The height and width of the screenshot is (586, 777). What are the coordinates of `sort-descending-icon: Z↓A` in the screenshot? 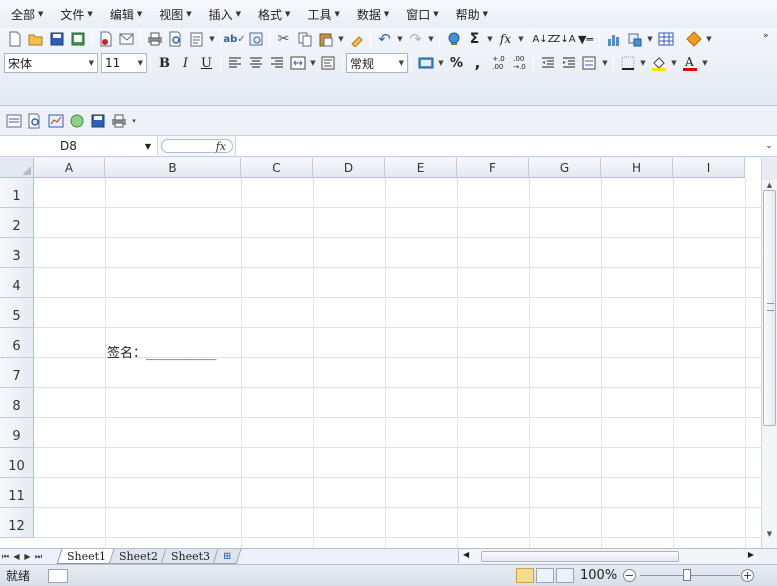 It's located at (564, 39).